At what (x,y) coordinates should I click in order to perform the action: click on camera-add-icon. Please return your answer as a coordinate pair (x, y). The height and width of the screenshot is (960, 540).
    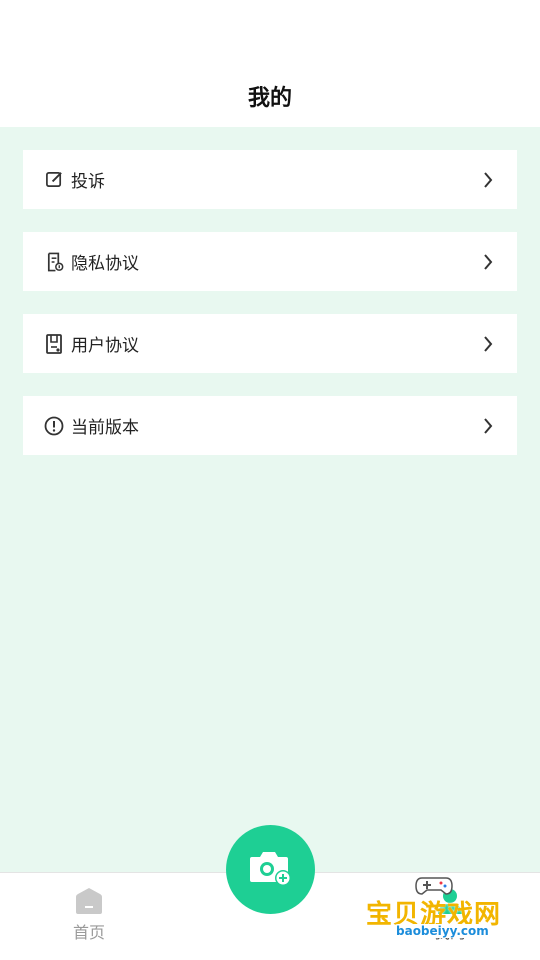
    Looking at the image, I should click on (271, 870).